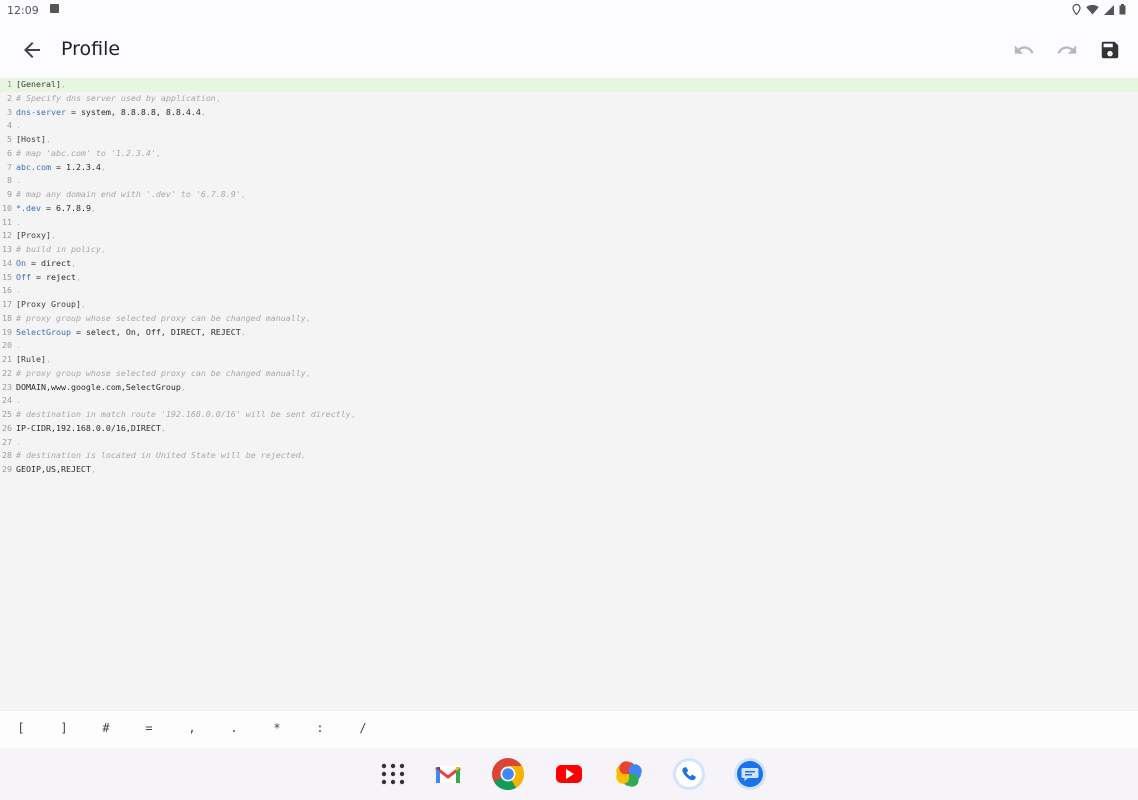 Image resolution: width=1138 pixels, height=800 pixels. What do you see at coordinates (569, 443) in the screenshot?
I see `code-line: 27.` at bounding box center [569, 443].